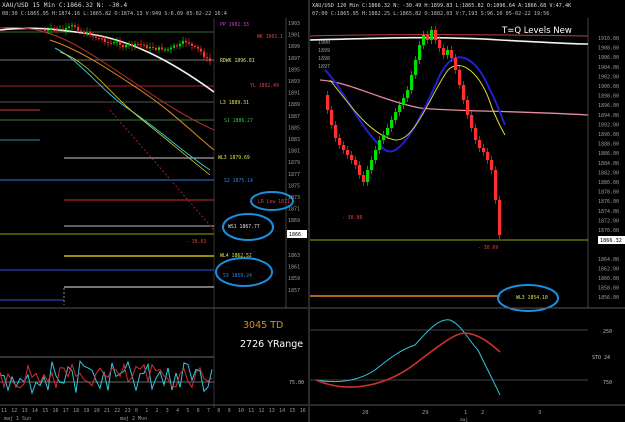 The height and width of the screenshot is (422, 625). Describe the element at coordinates (352, 218) in the screenshot. I see `r-label-neg1: - 30.08` at that location.